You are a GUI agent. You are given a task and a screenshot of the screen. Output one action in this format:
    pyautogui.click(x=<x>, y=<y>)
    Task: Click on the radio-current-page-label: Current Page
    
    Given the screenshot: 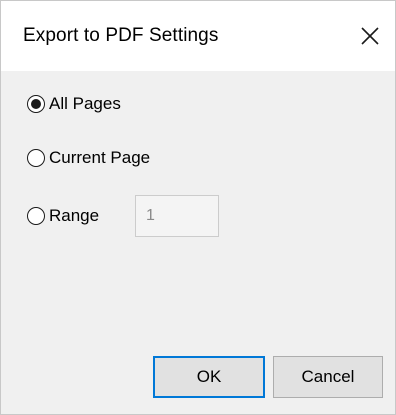 What is the action you would take?
    pyautogui.click(x=100, y=157)
    